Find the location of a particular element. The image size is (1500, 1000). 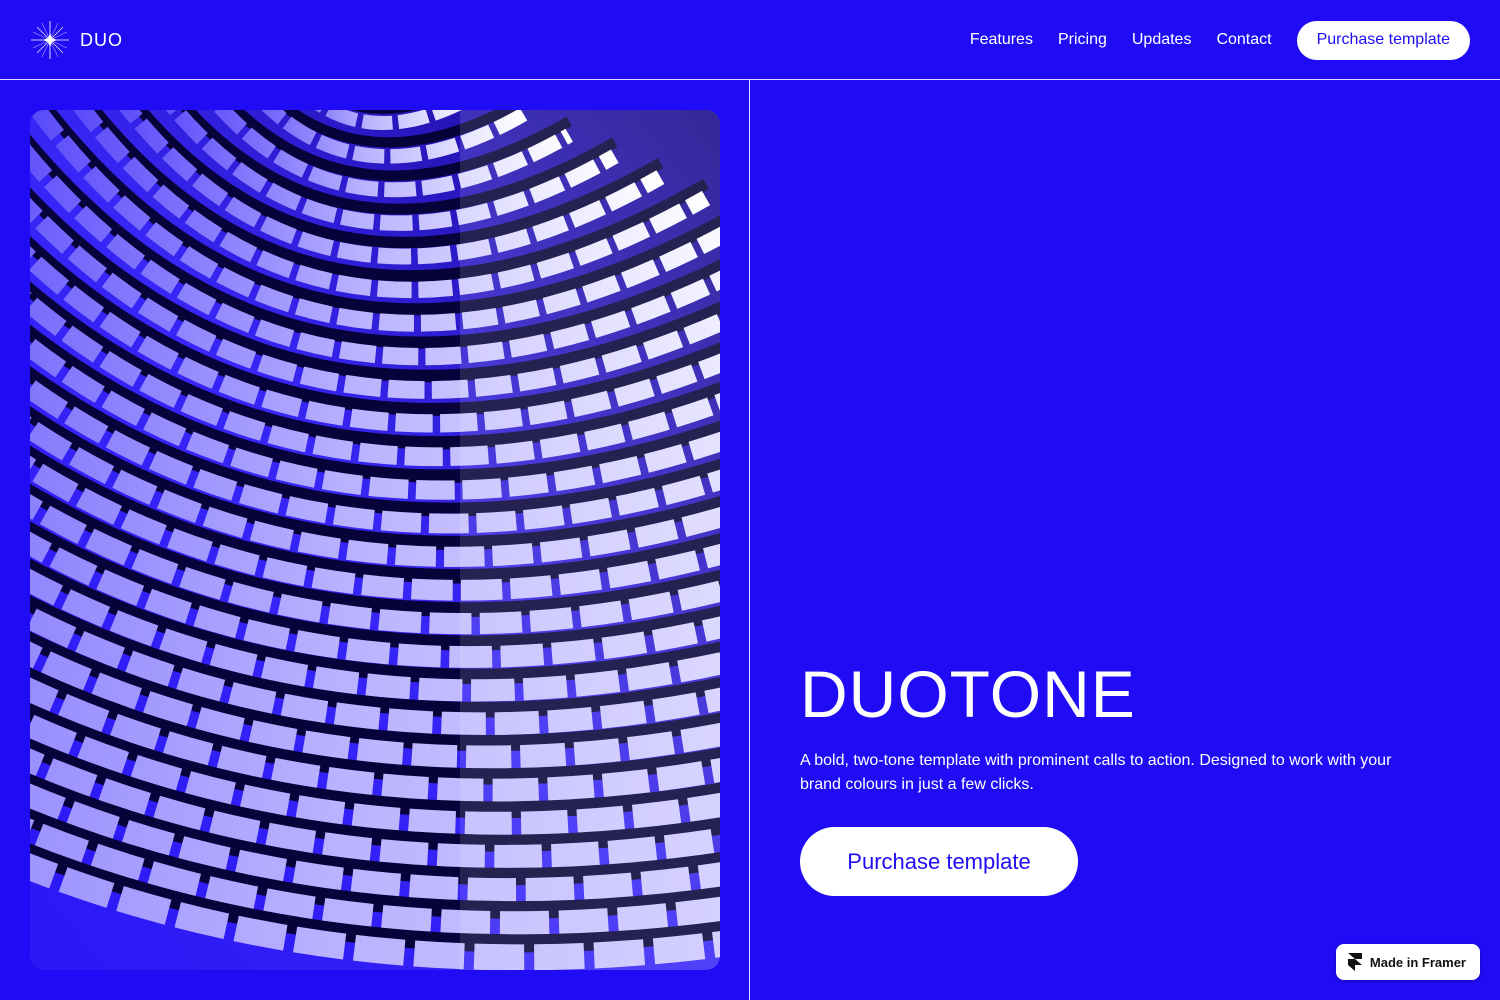

vertical-divider is located at coordinates (749, 540).